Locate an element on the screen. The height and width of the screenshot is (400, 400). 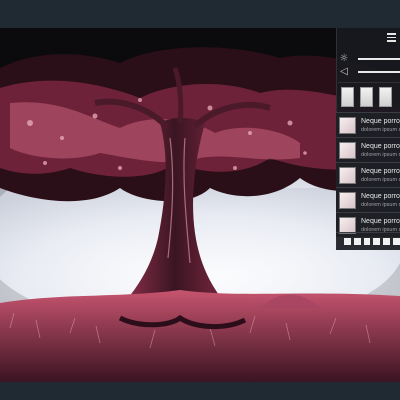
hamburger-menu-icon is located at coordinates (391, 37).